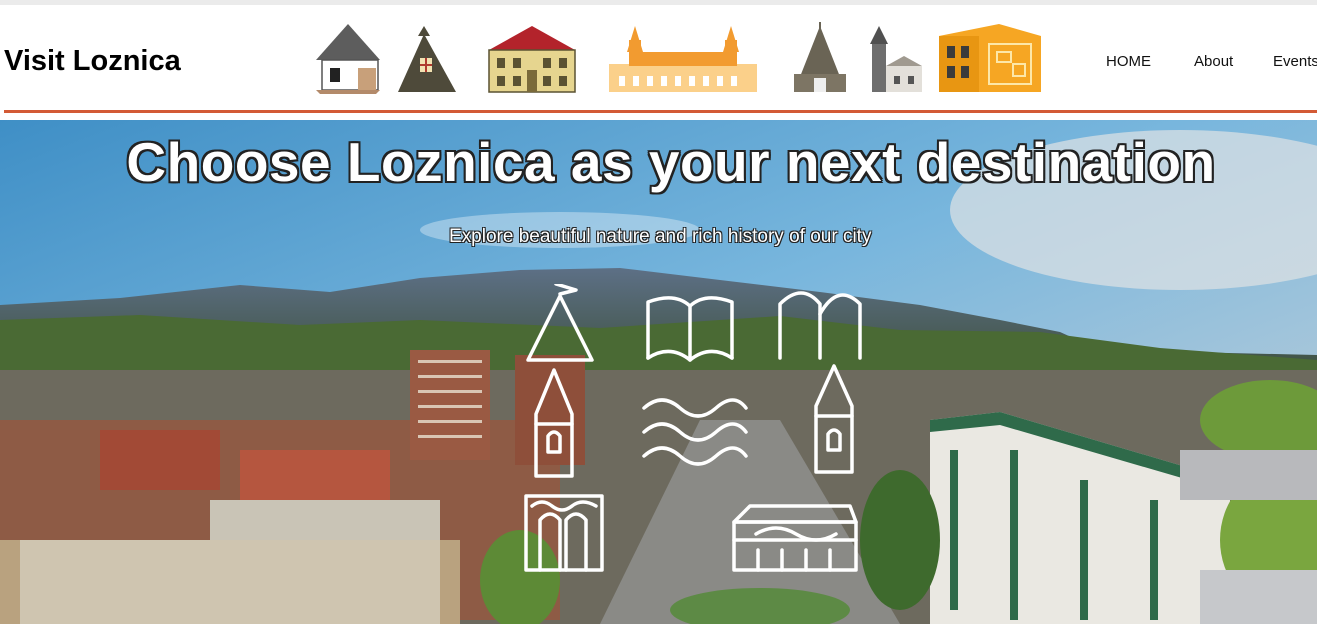  What do you see at coordinates (1128, 61) in the screenshot?
I see `nav-home: HOME` at bounding box center [1128, 61].